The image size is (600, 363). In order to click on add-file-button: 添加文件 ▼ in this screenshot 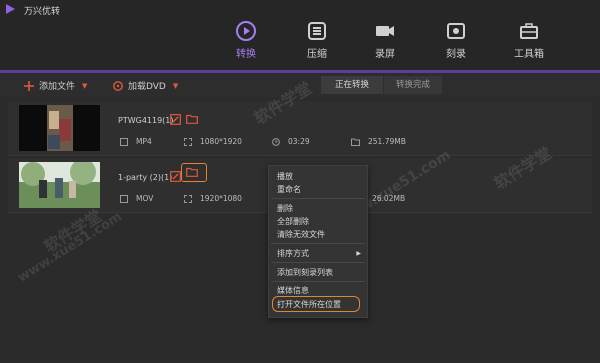, I will do `click(55, 85)`.